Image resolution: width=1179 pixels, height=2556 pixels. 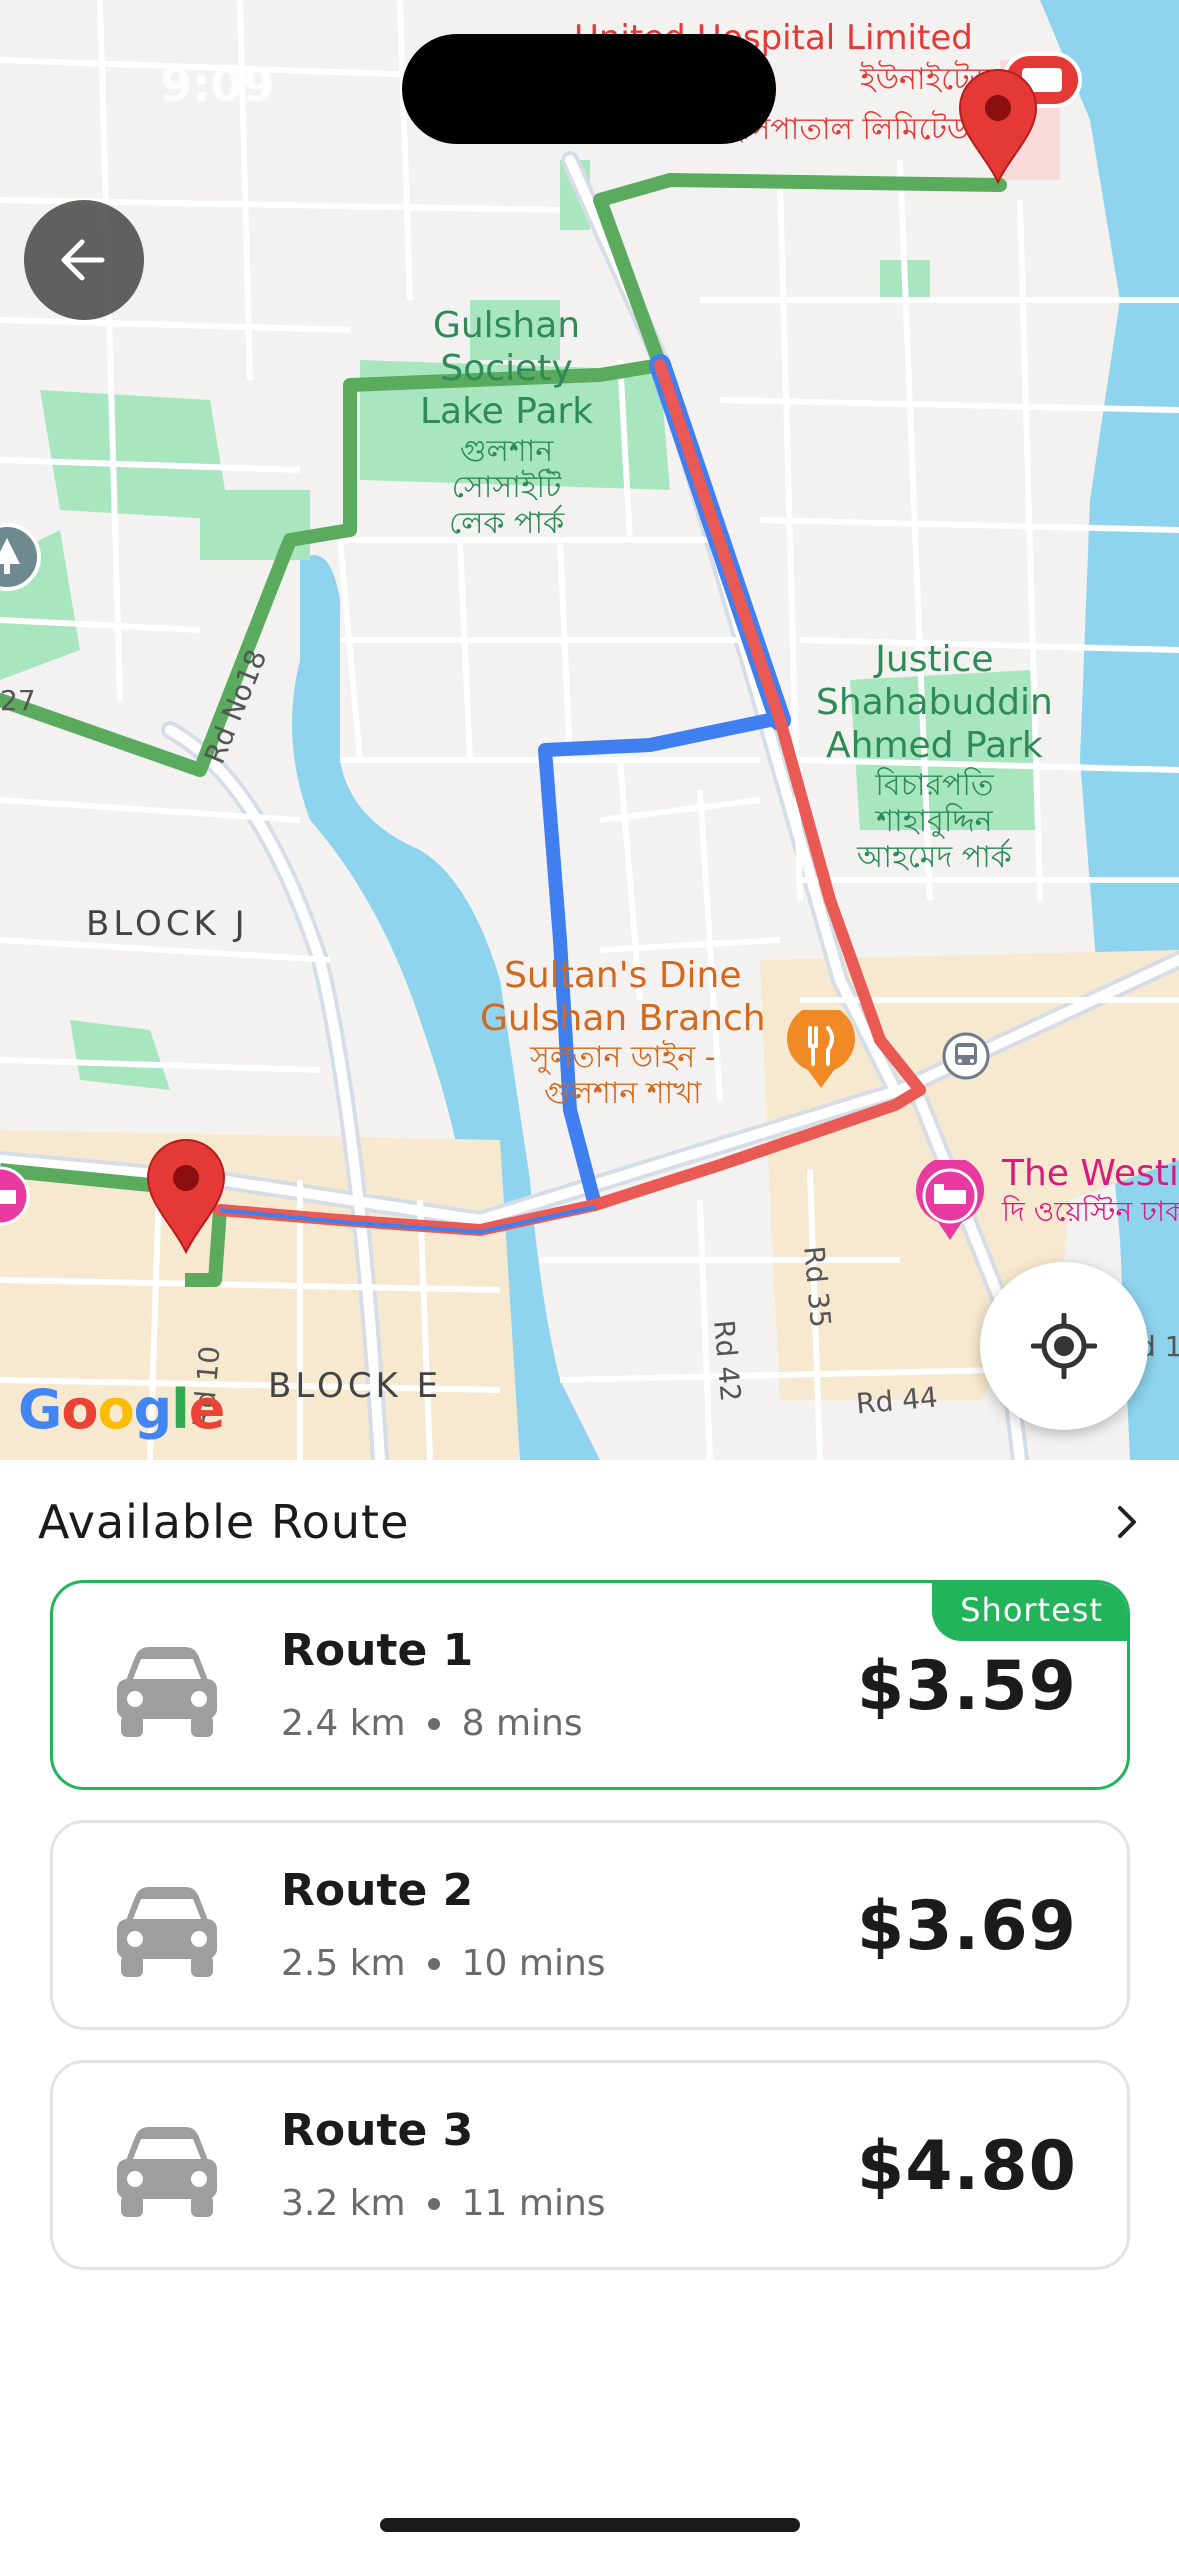 What do you see at coordinates (153, 1409) in the screenshot?
I see `google-letter: g` at bounding box center [153, 1409].